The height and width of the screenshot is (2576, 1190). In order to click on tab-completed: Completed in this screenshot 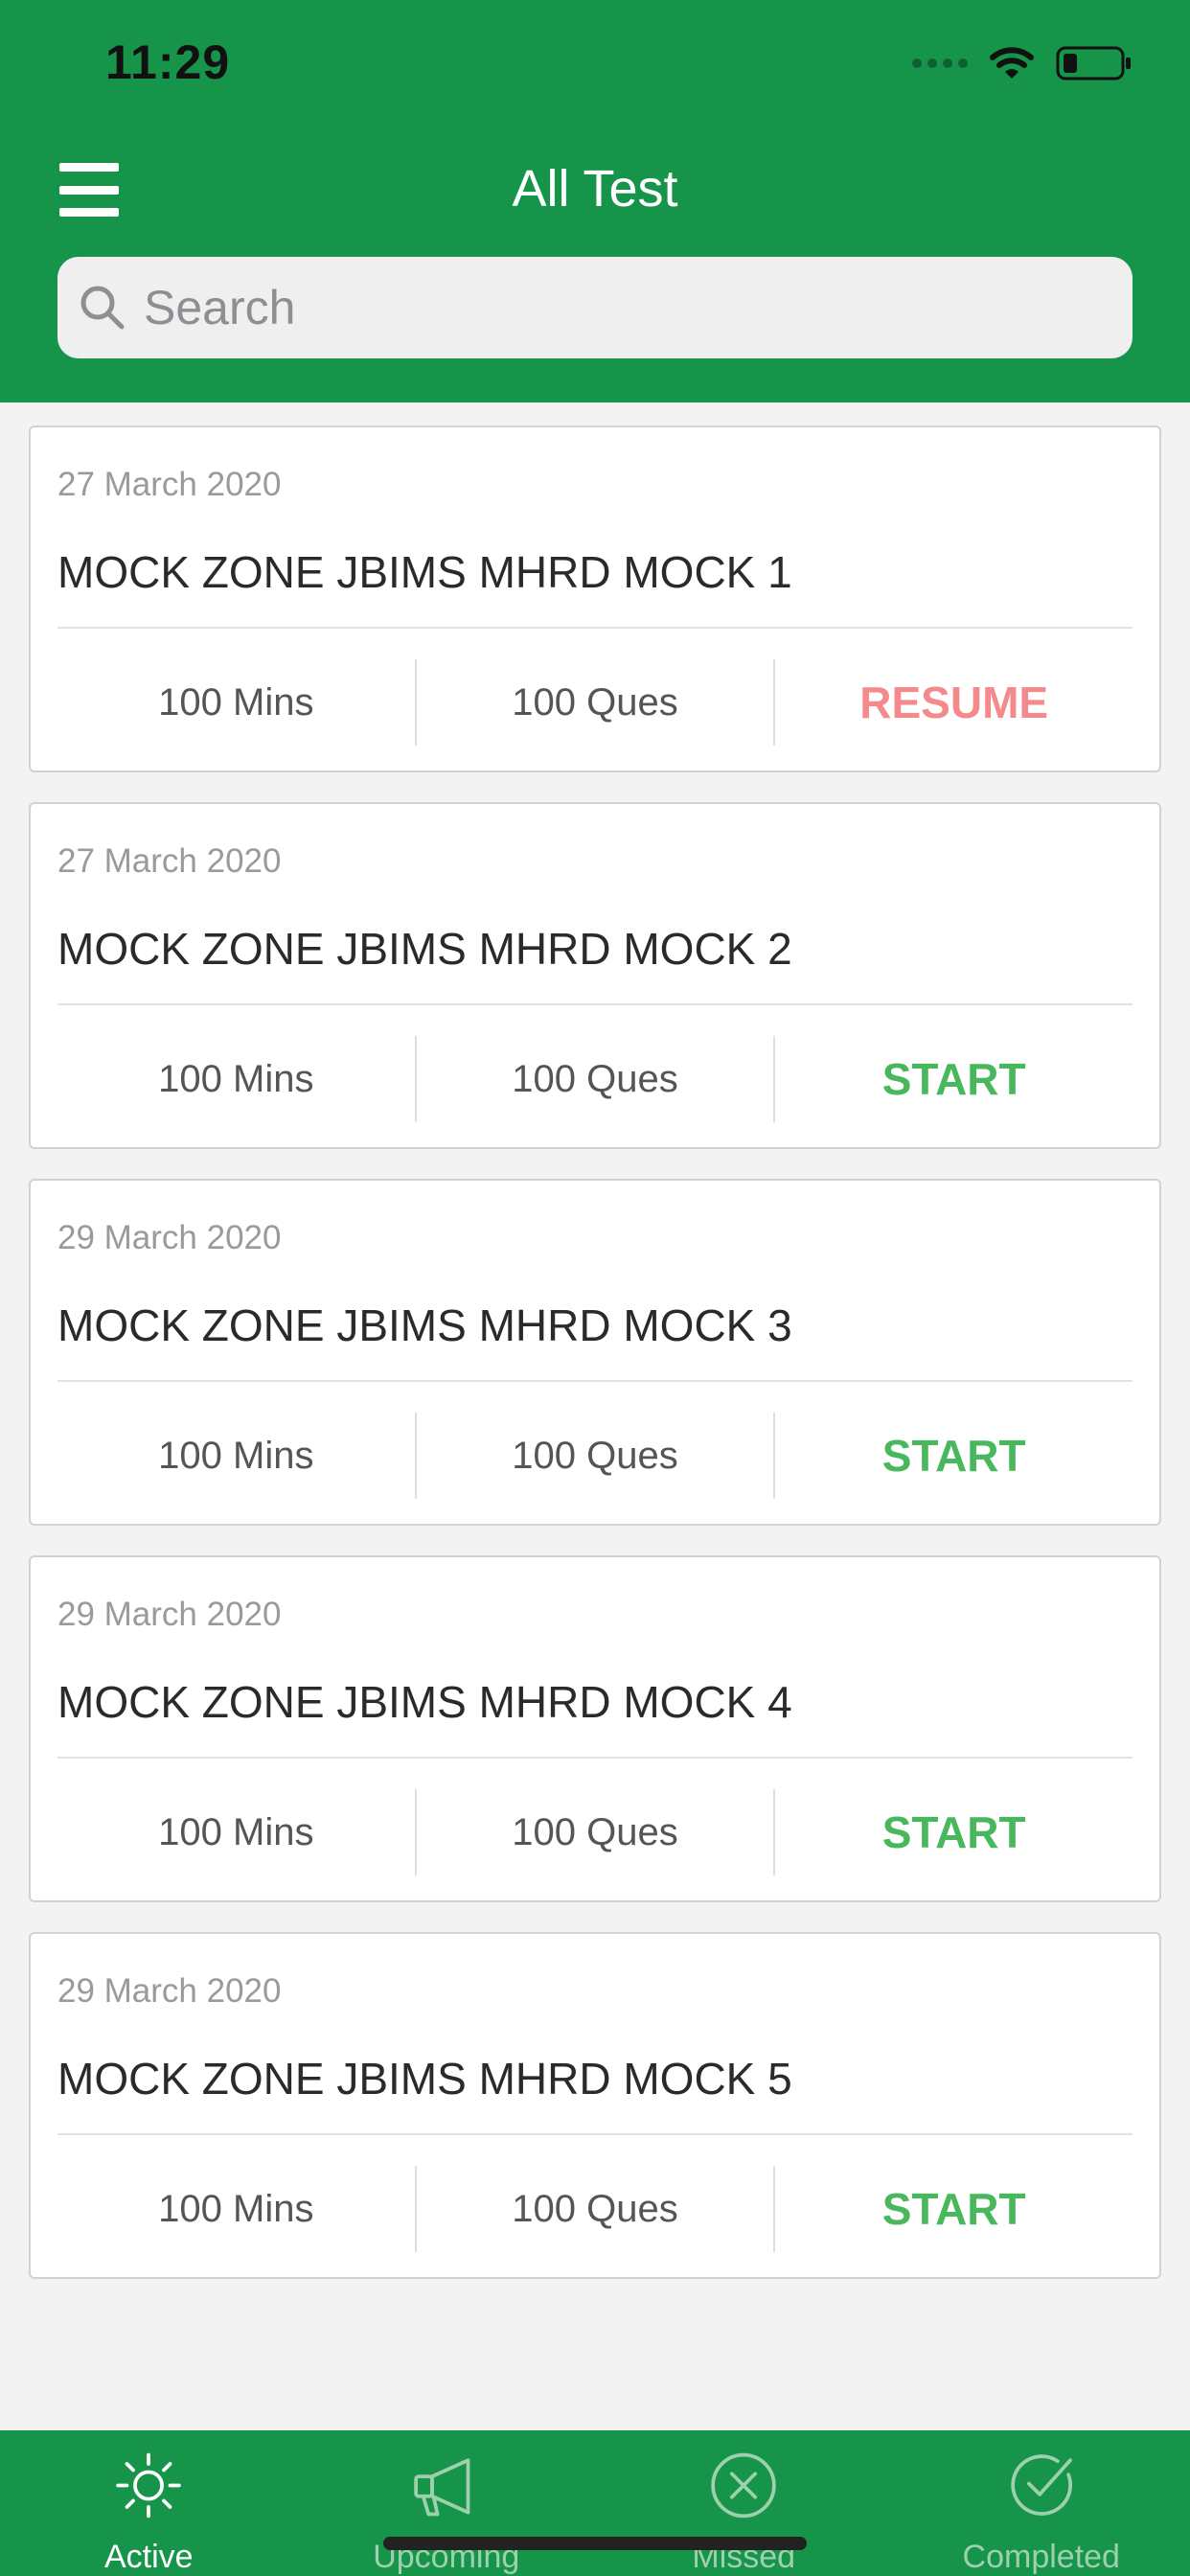, I will do `click(1041, 2503)`.